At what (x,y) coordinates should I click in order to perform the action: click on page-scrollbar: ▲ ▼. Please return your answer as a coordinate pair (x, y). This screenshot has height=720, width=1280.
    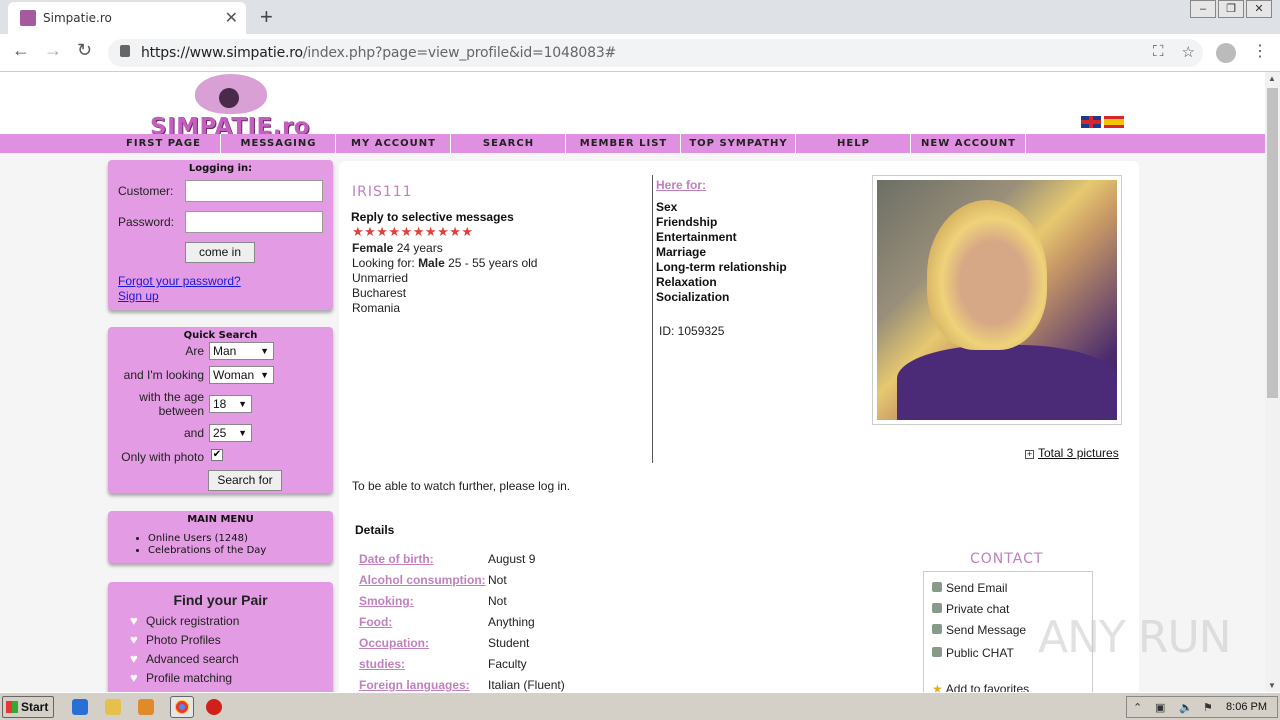
    Looking at the image, I should click on (1272, 382).